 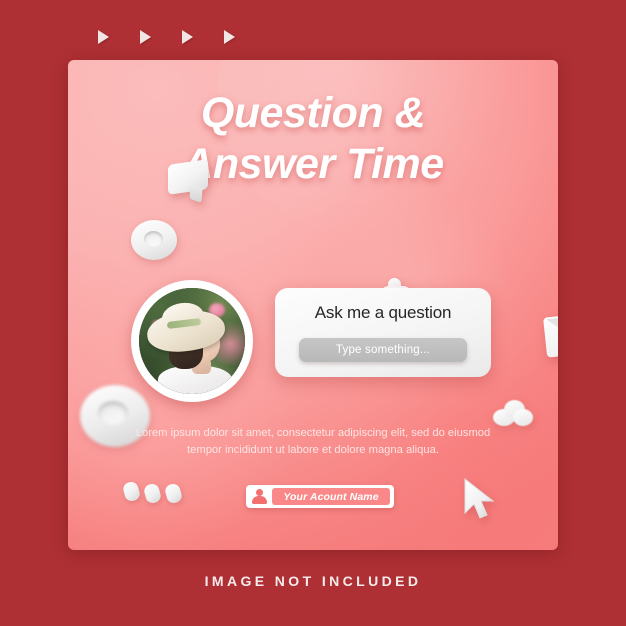 What do you see at coordinates (313, 581) in the screenshot?
I see `caption: IMAGE NOT INCLUDED` at bounding box center [313, 581].